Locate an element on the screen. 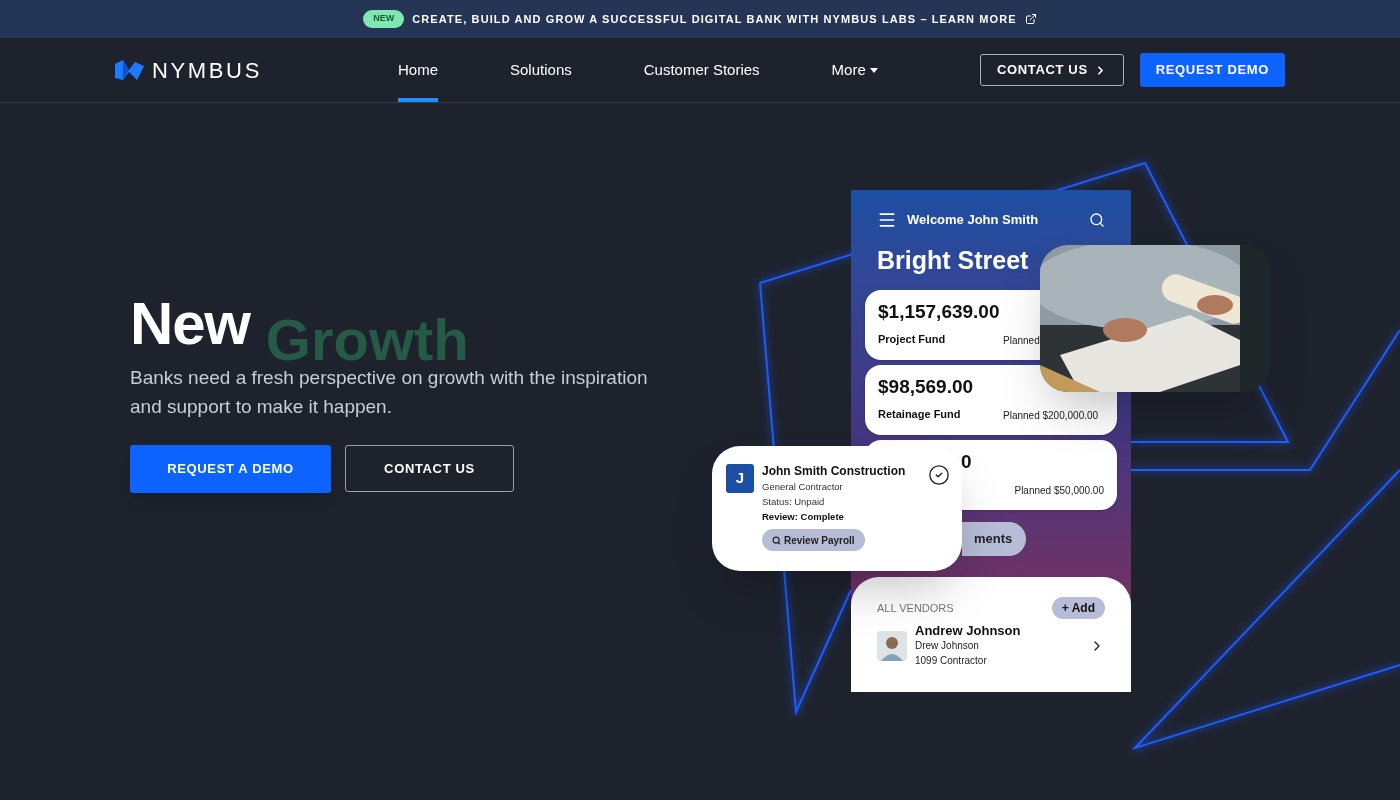 This screenshot has height=800, width=1400. contact-us-button: CONTACT US is located at coordinates (429, 468).